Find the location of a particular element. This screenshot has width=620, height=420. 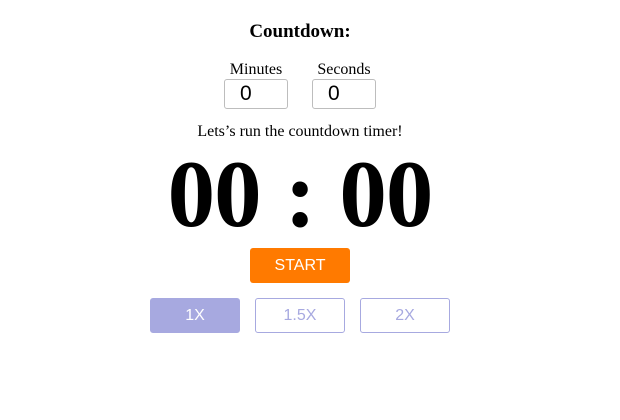

timer-seconds: 00 is located at coordinates (386, 194).